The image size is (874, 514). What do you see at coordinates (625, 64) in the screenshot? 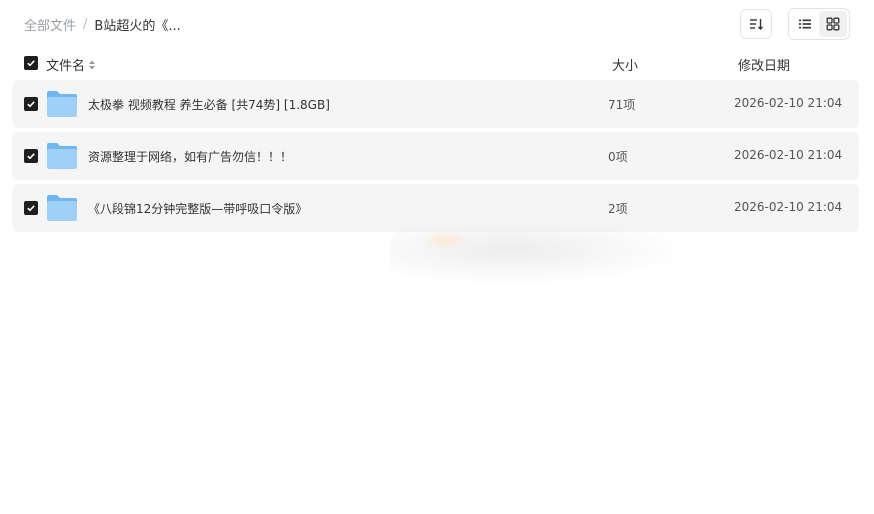
I see `column-header-size: 大小` at bounding box center [625, 64].